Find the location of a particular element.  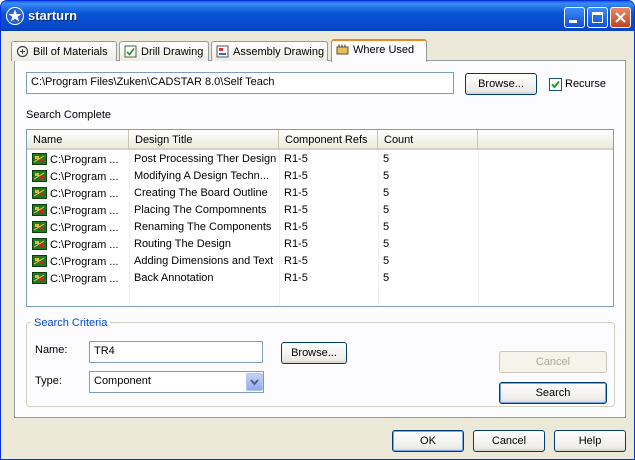

table-cell: Creating The Board Outline is located at coordinates (204, 193).